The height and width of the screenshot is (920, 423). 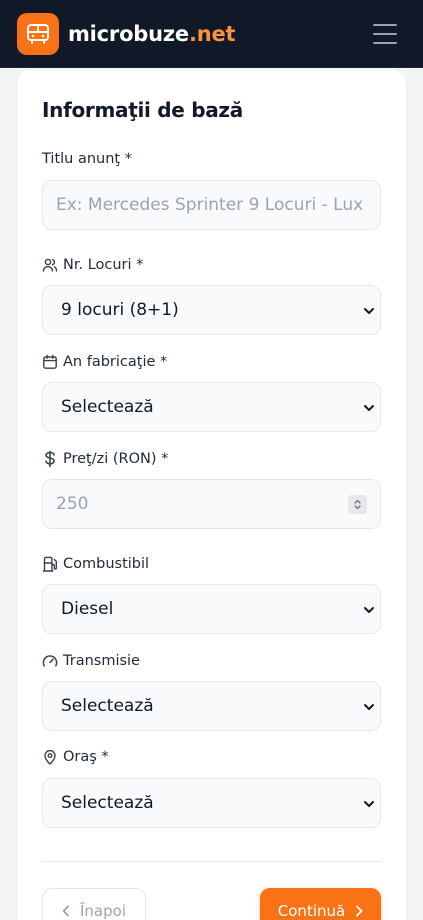 What do you see at coordinates (128, 33) in the screenshot?
I see `brand-name-main: microbuze` at bounding box center [128, 33].